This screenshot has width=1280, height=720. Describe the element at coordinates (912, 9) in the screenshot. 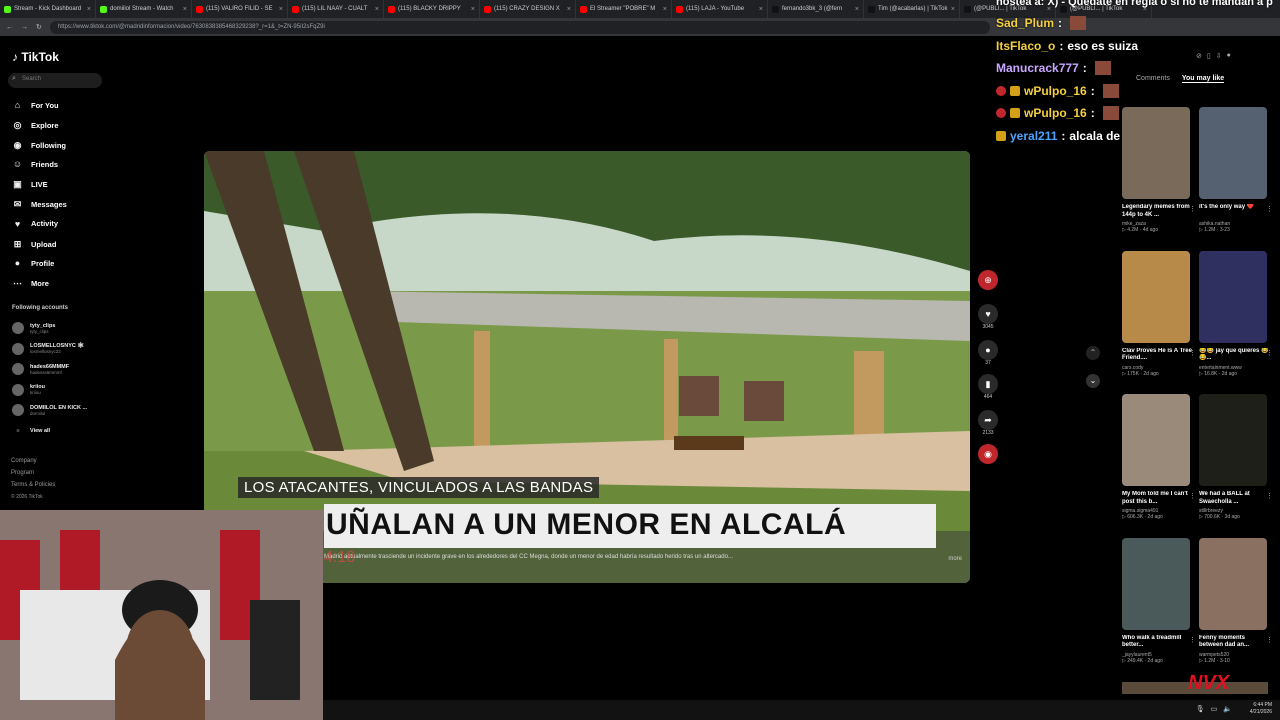

I see `browser-tab: Tim (@acabarlas) | TikTok ×` at that location.